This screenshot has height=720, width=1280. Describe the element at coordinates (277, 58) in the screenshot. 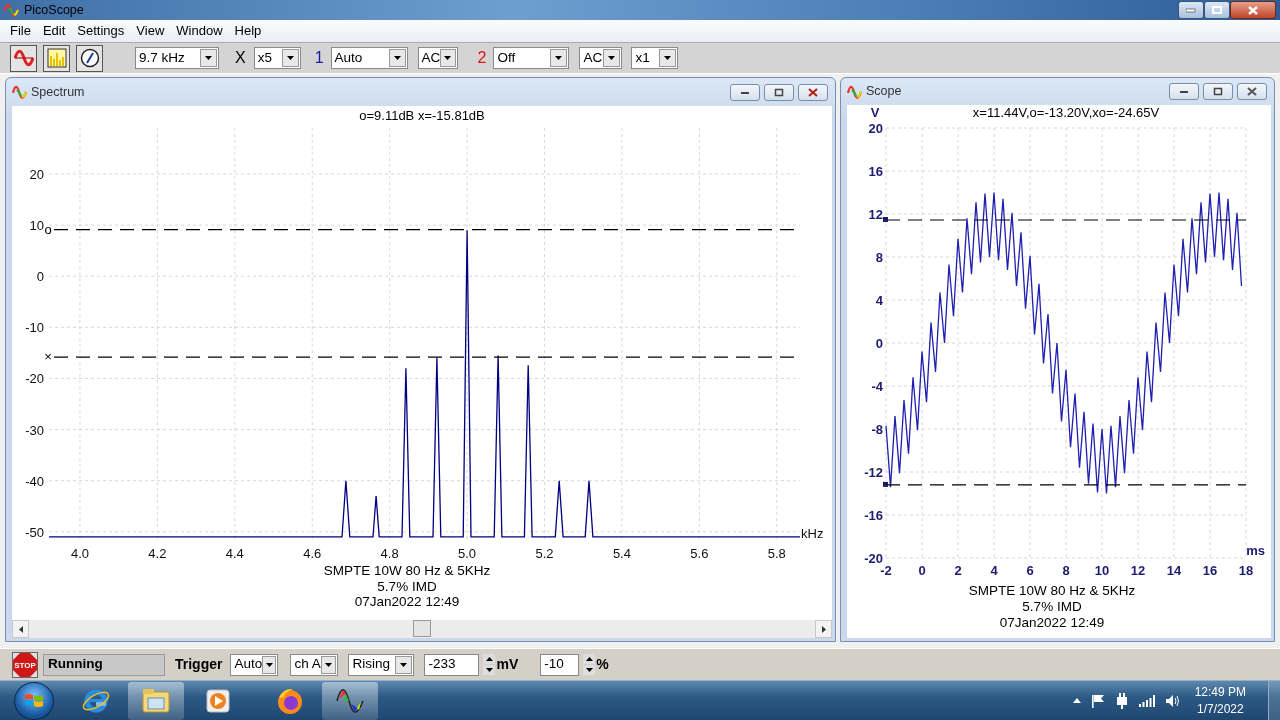

I see `dropdown: x5` at that location.